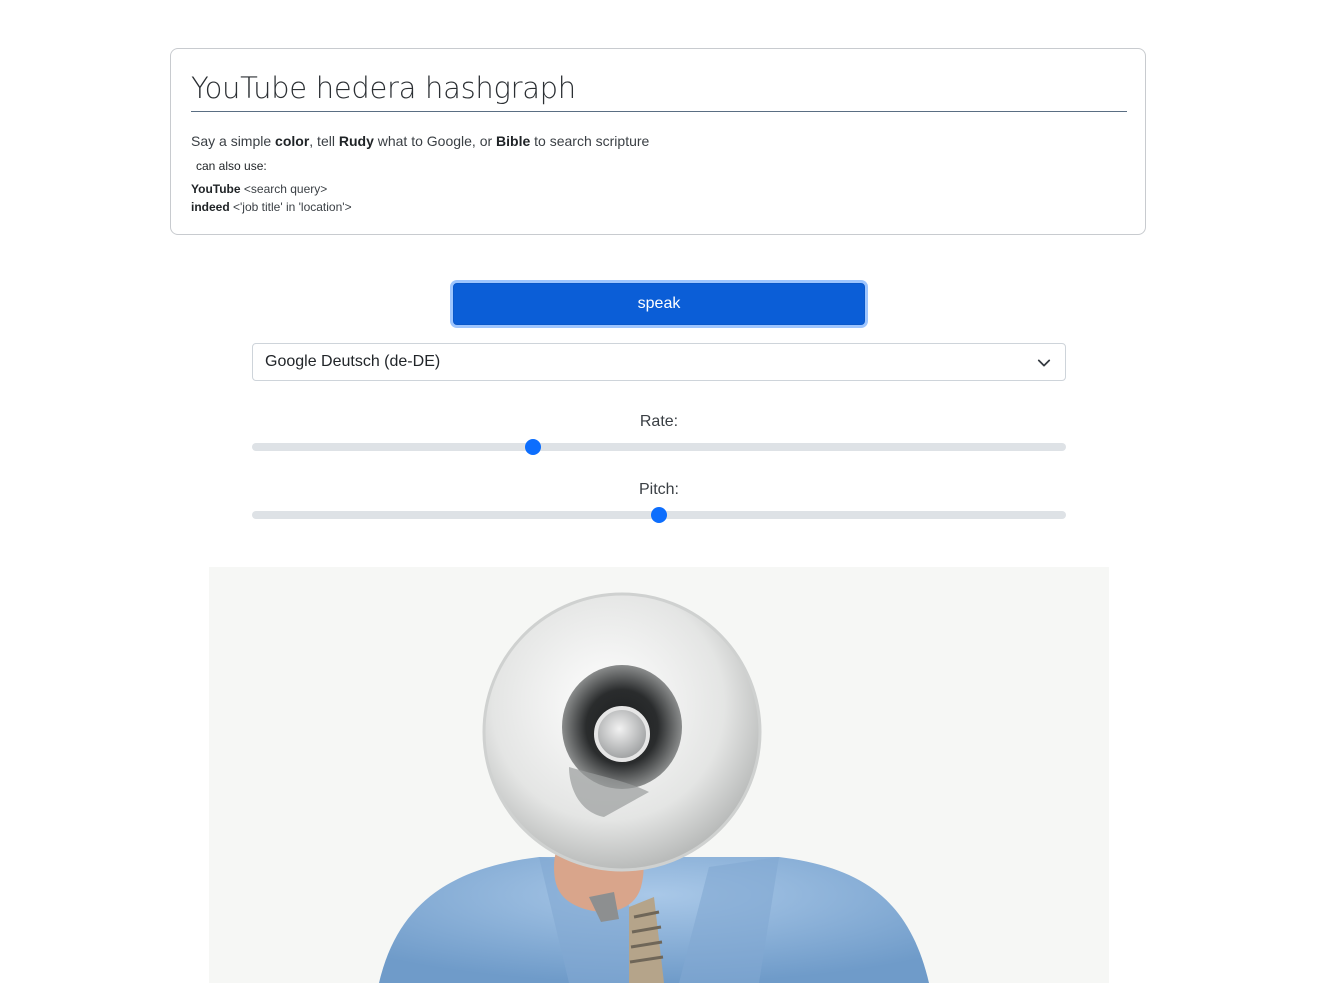  Describe the element at coordinates (658, 489) in the screenshot. I see `pitch-label: Pitch:` at that location.